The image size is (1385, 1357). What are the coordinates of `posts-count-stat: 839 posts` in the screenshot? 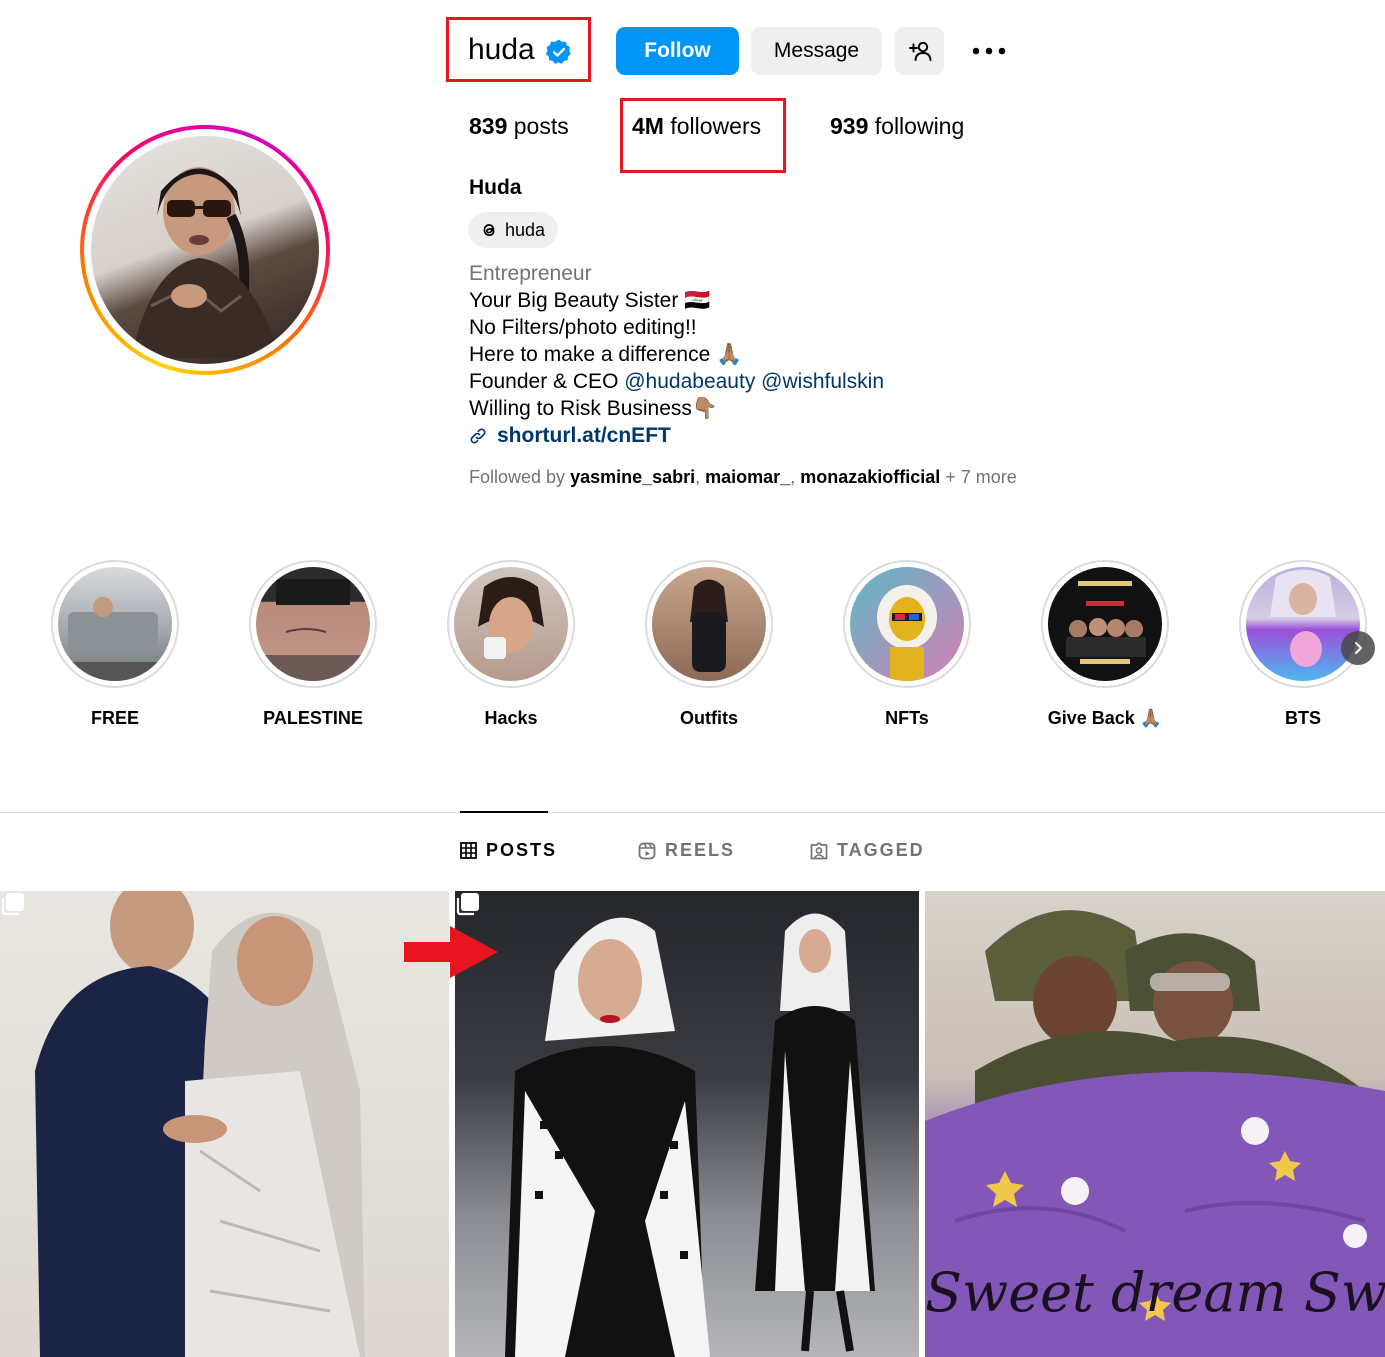 It's located at (519, 126).